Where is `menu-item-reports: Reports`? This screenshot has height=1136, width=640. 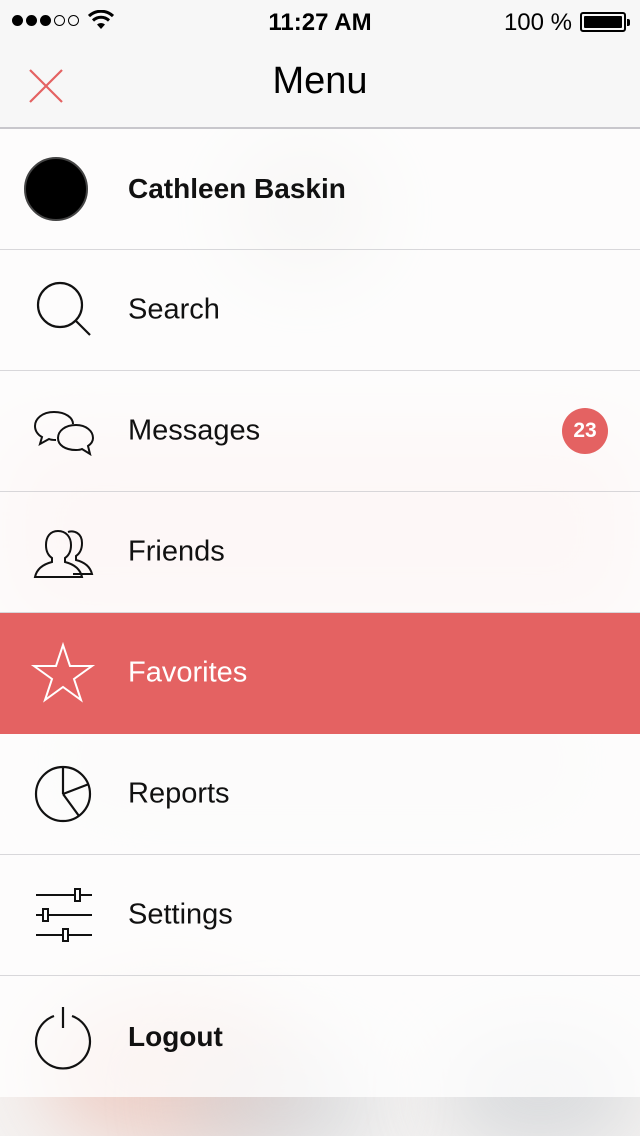 menu-item-reports: Reports is located at coordinates (320, 794).